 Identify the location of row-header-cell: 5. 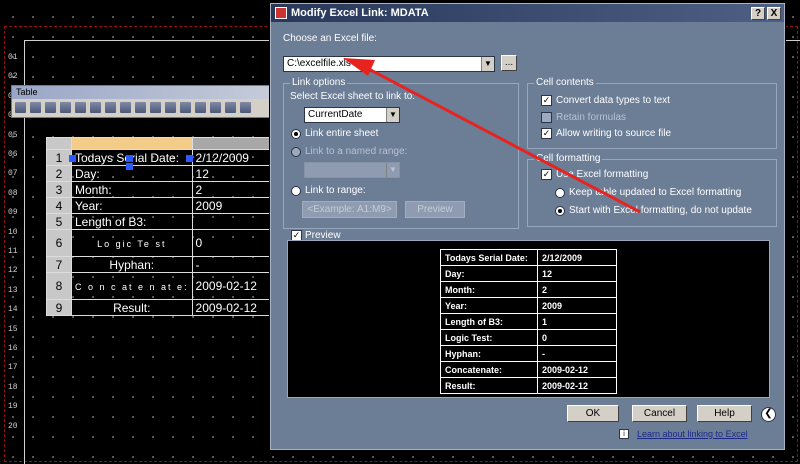
(59, 221).